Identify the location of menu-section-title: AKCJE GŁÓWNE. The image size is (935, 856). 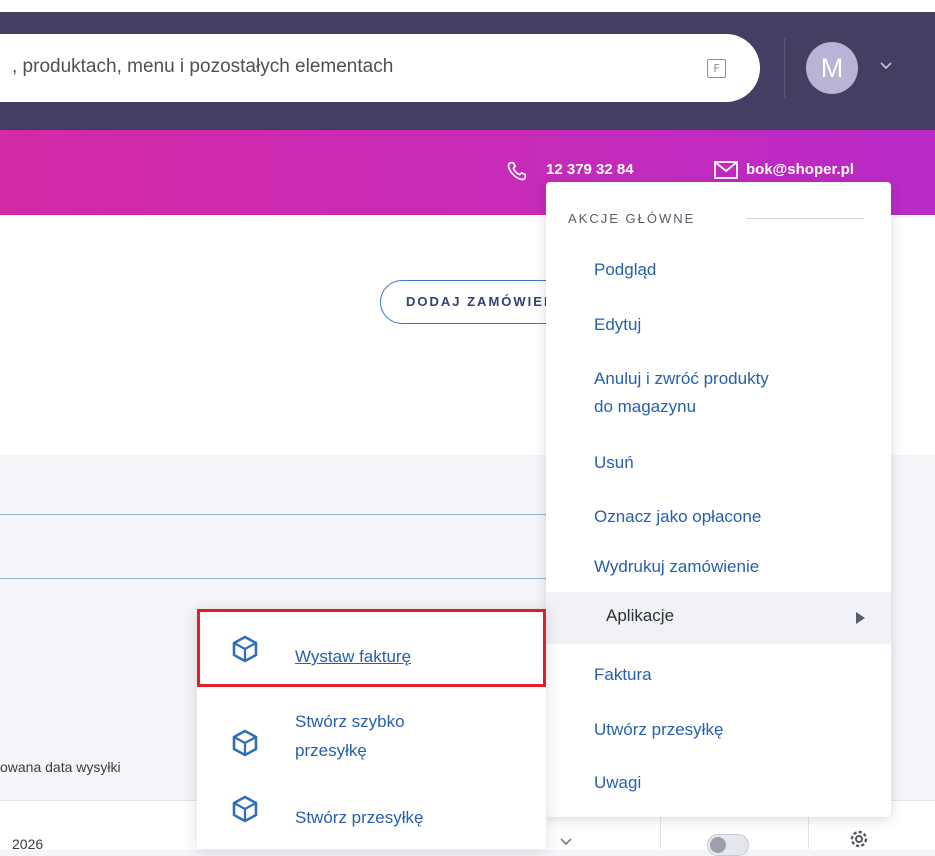
(632, 218).